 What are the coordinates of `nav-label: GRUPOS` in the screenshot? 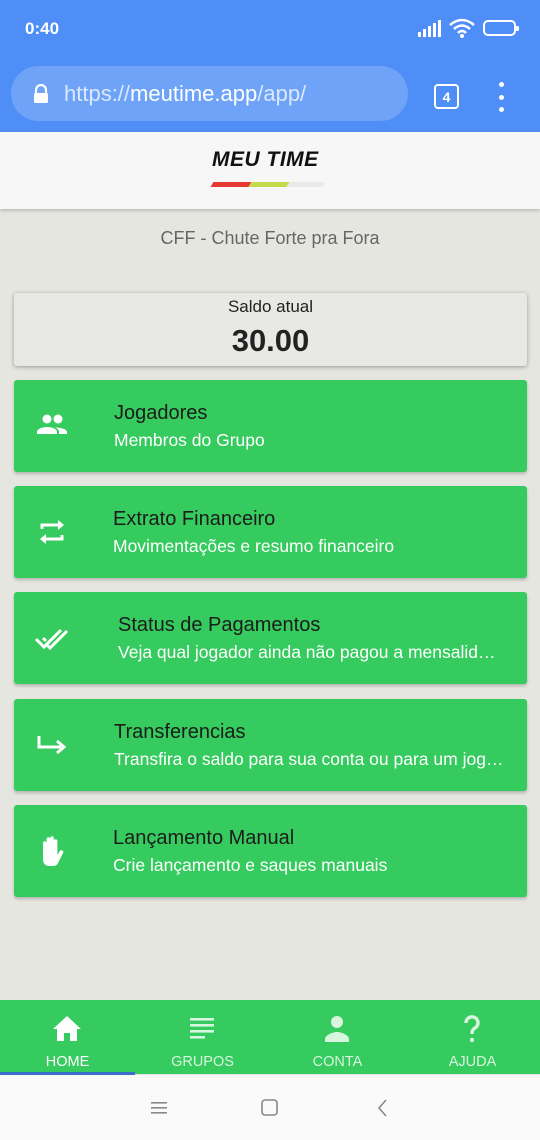 It's located at (202, 1062).